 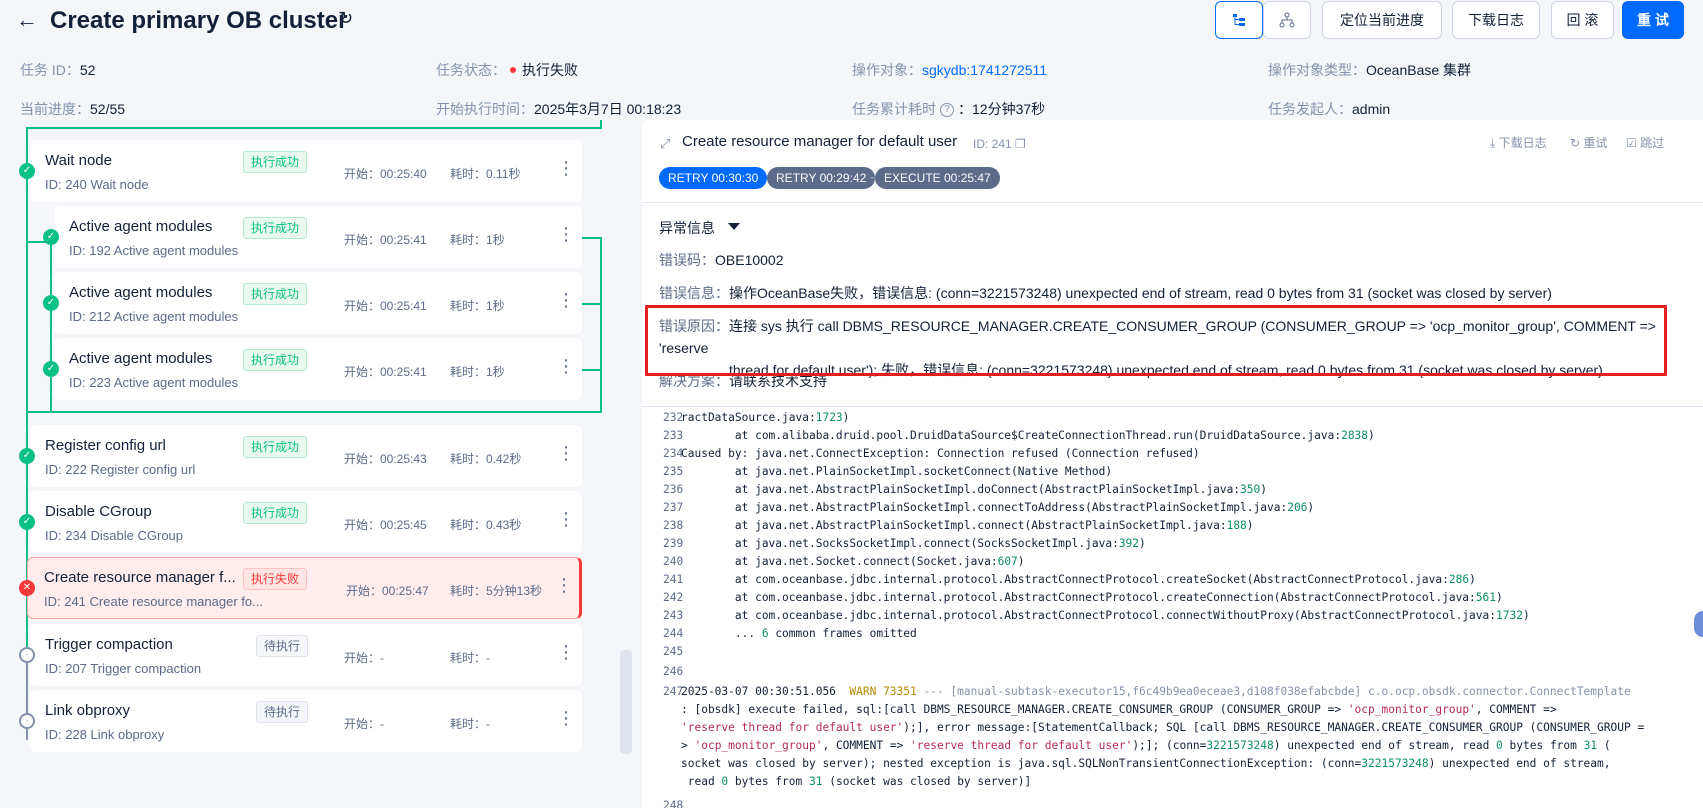 I want to click on meta-target: 操作对象：sgkydb:1741272511, so click(x=950, y=70).